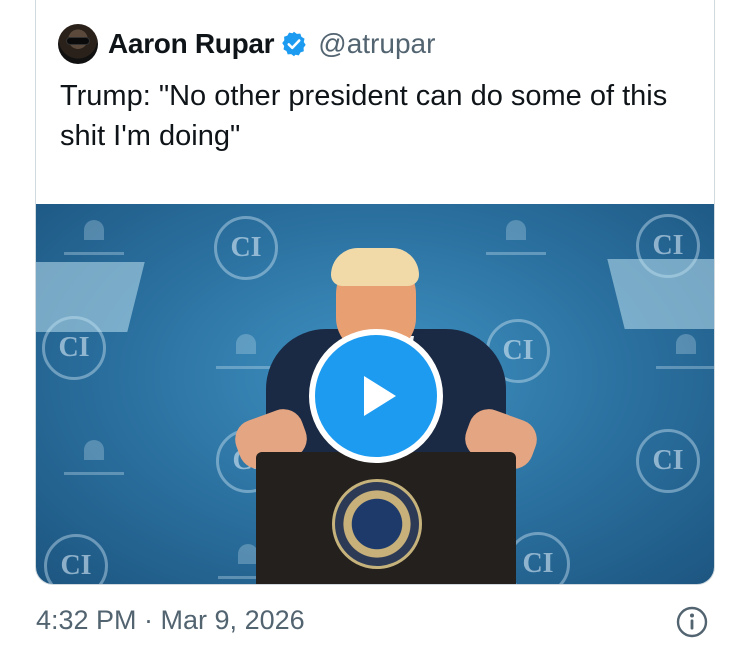 The height and width of the screenshot is (654, 750). What do you see at coordinates (78, 44) in the screenshot?
I see `avatar` at bounding box center [78, 44].